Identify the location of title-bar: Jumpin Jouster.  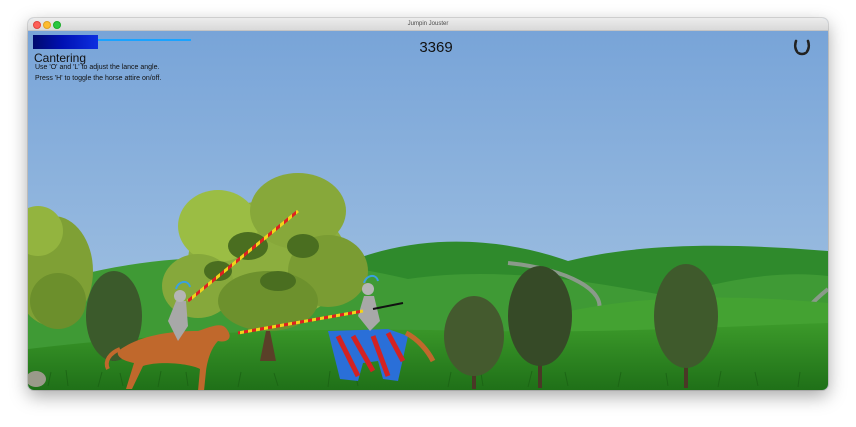
(428, 24).